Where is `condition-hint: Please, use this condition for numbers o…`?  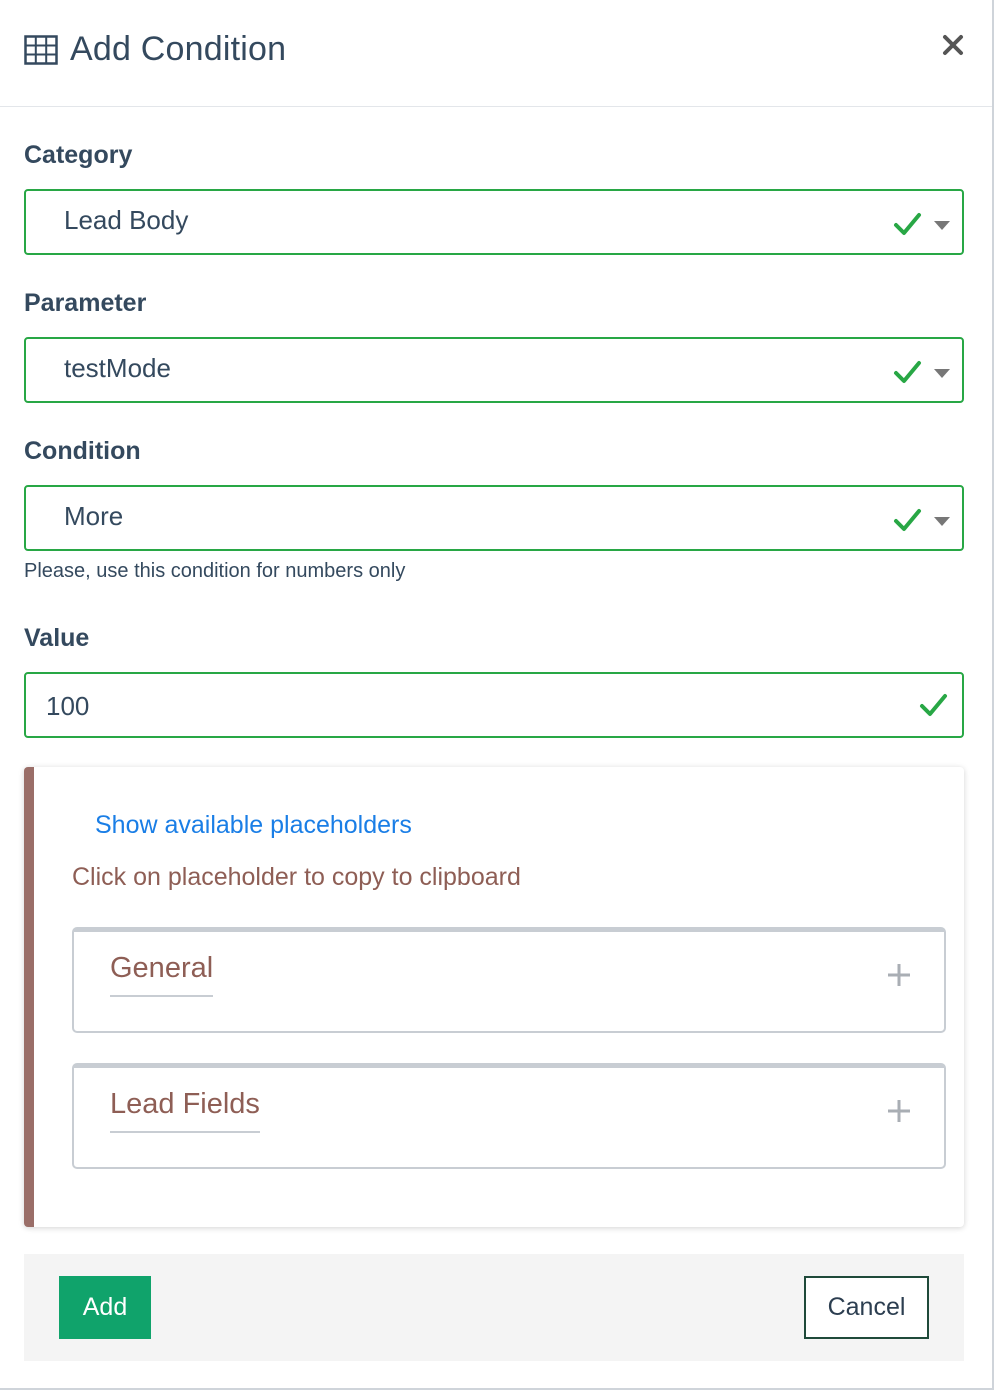
condition-hint: Please, use this condition for numbers o… is located at coordinates (215, 571).